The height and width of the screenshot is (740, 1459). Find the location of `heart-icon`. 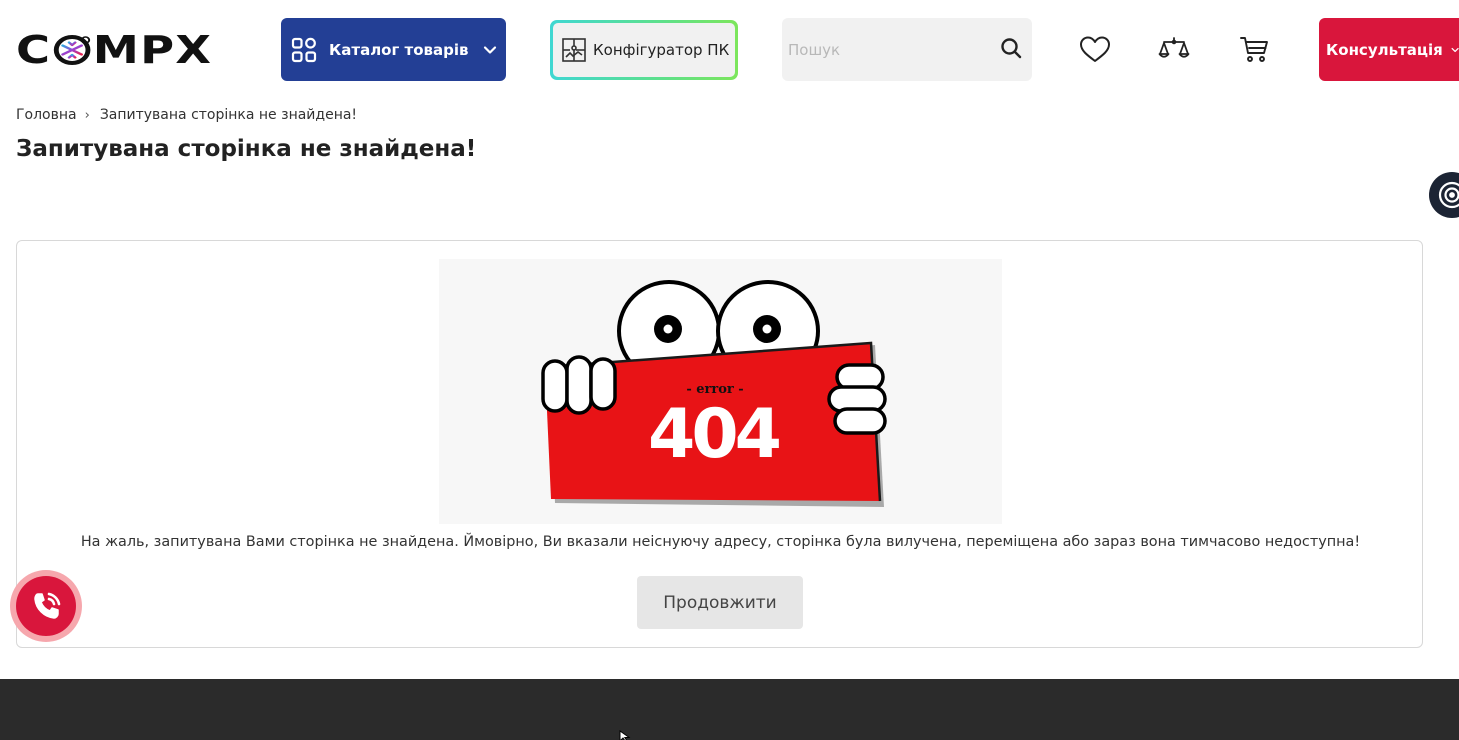

heart-icon is located at coordinates (1095, 50).